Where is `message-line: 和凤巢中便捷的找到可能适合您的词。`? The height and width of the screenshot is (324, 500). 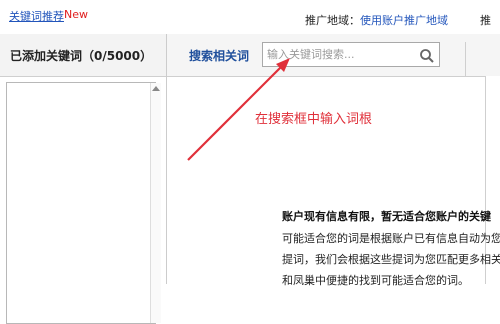
message-line: 和凤巢中便捷的找到可能适合您的词。 is located at coordinates (375, 280).